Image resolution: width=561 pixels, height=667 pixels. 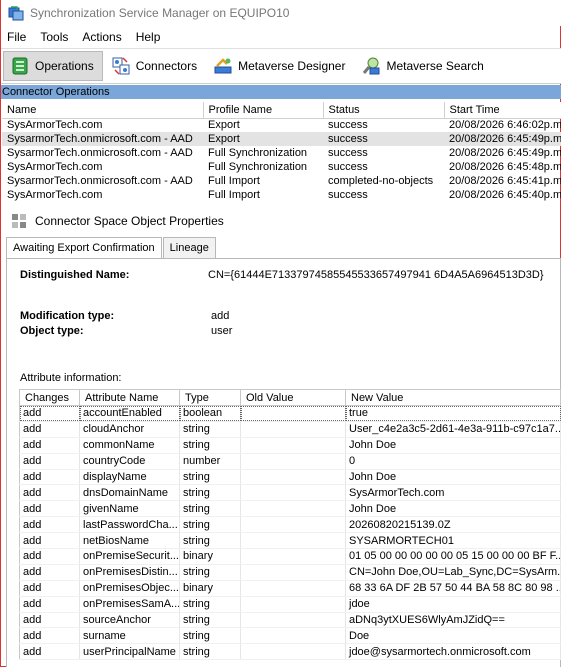 I want to click on ops-cell-profile: Export, so click(x=224, y=125).